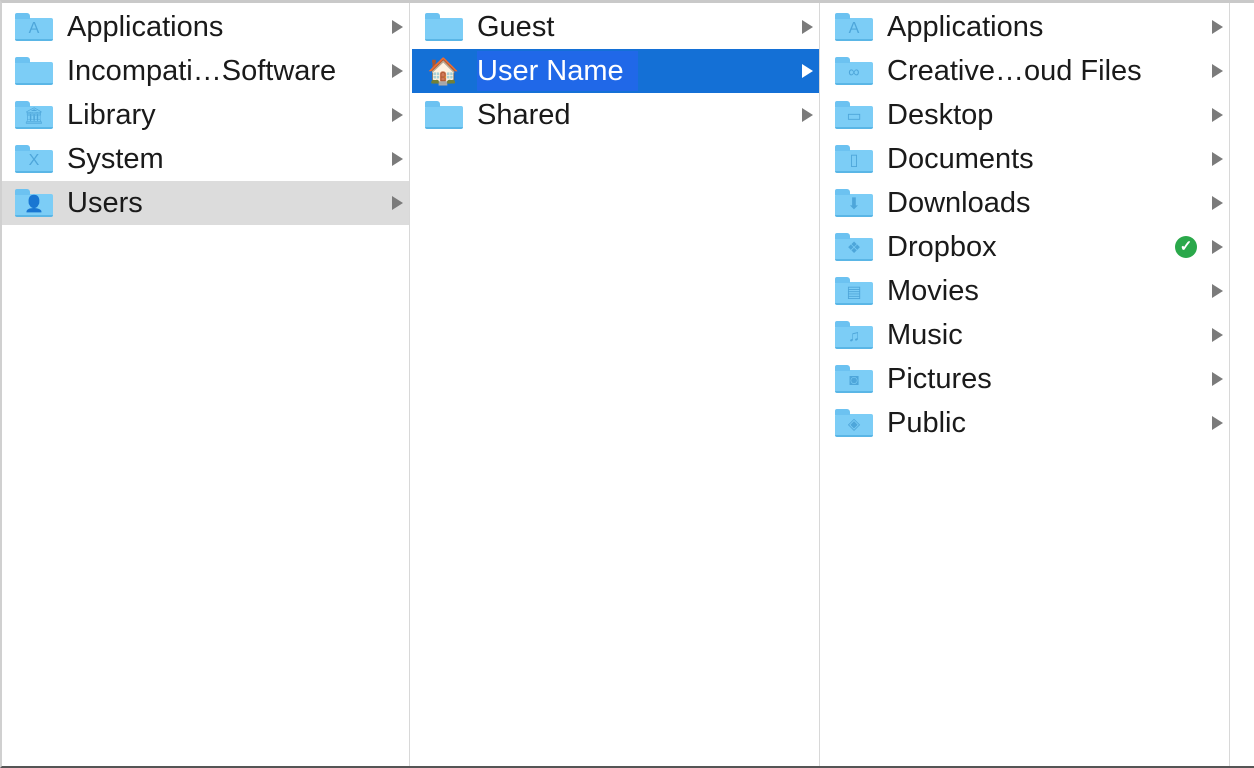 This screenshot has width=1254, height=768. Describe the element at coordinates (933, 291) in the screenshot. I see `item-label: Movies` at that location.